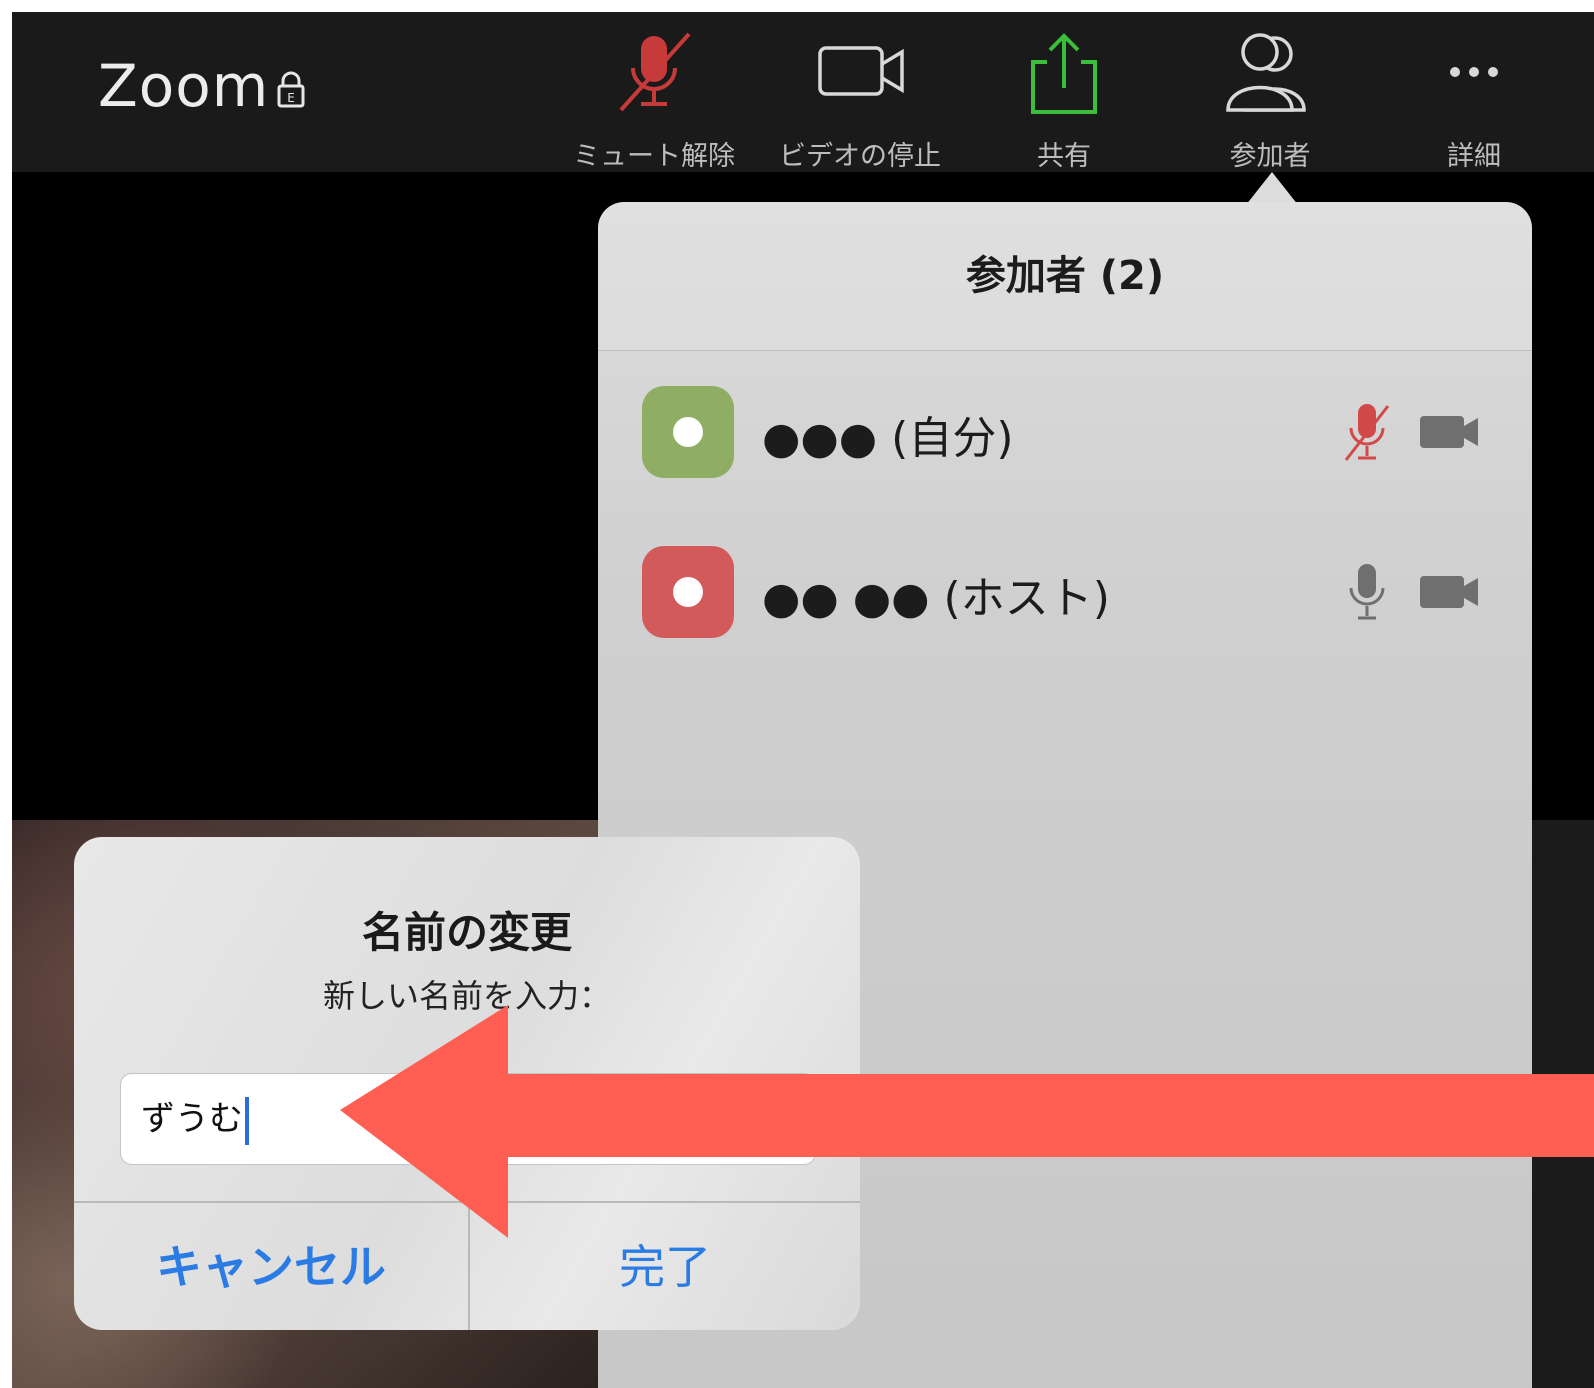  What do you see at coordinates (665, 1266) in the screenshot?
I see `done-button: 完了` at bounding box center [665, 1266].